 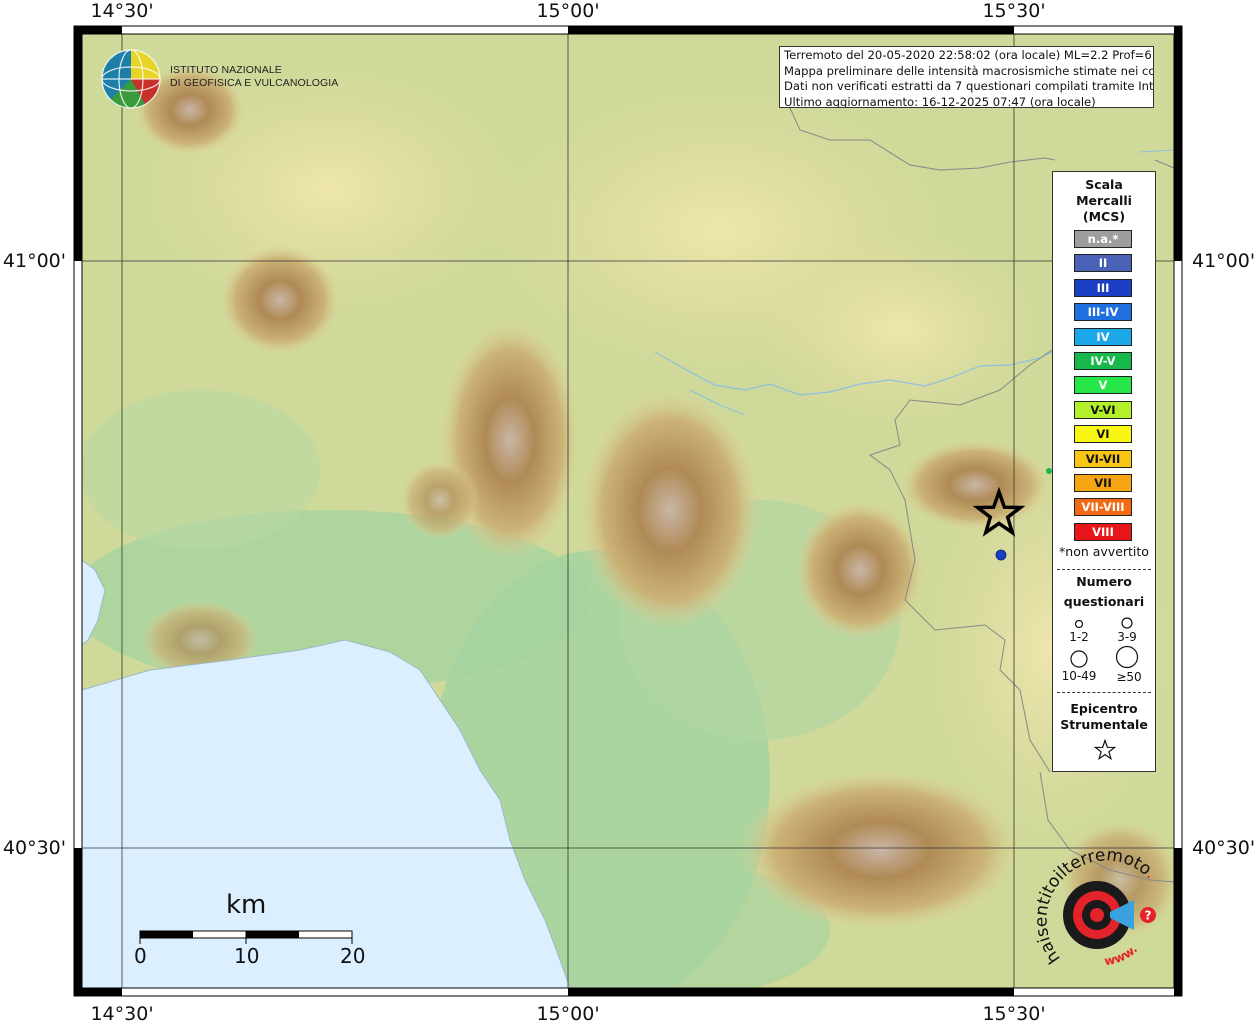 What do you see at coordinates (1104, 708) in the screenshot?
I see `epicenter-heading-line: Epicentro` at bounding box center [1104, 708].